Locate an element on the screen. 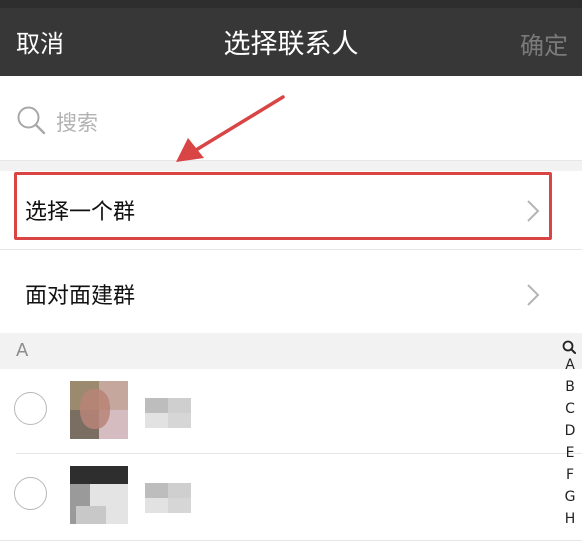 The image size is (582, 549). index-search-icon is located at coordinates (569, 347).